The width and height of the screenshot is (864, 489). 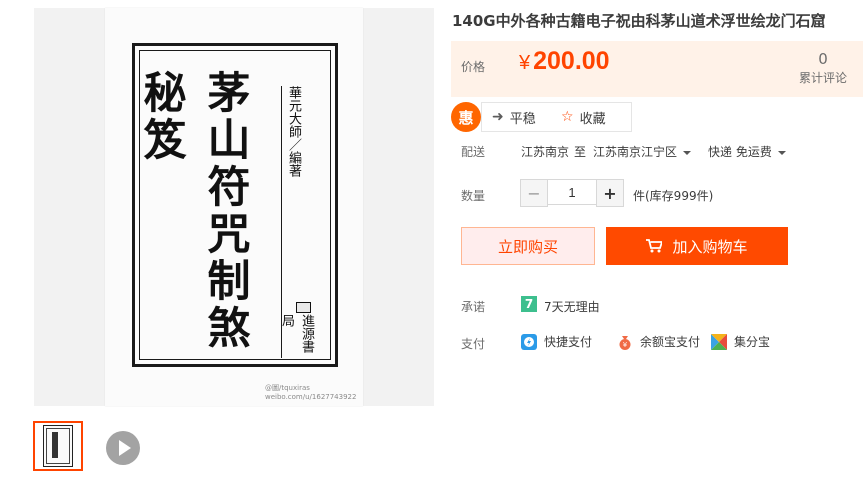 What do you see at coordinates (466, 117) in the screenshot?
I see `discount-badge-icon: 惠` at bounding box center [466, 117].